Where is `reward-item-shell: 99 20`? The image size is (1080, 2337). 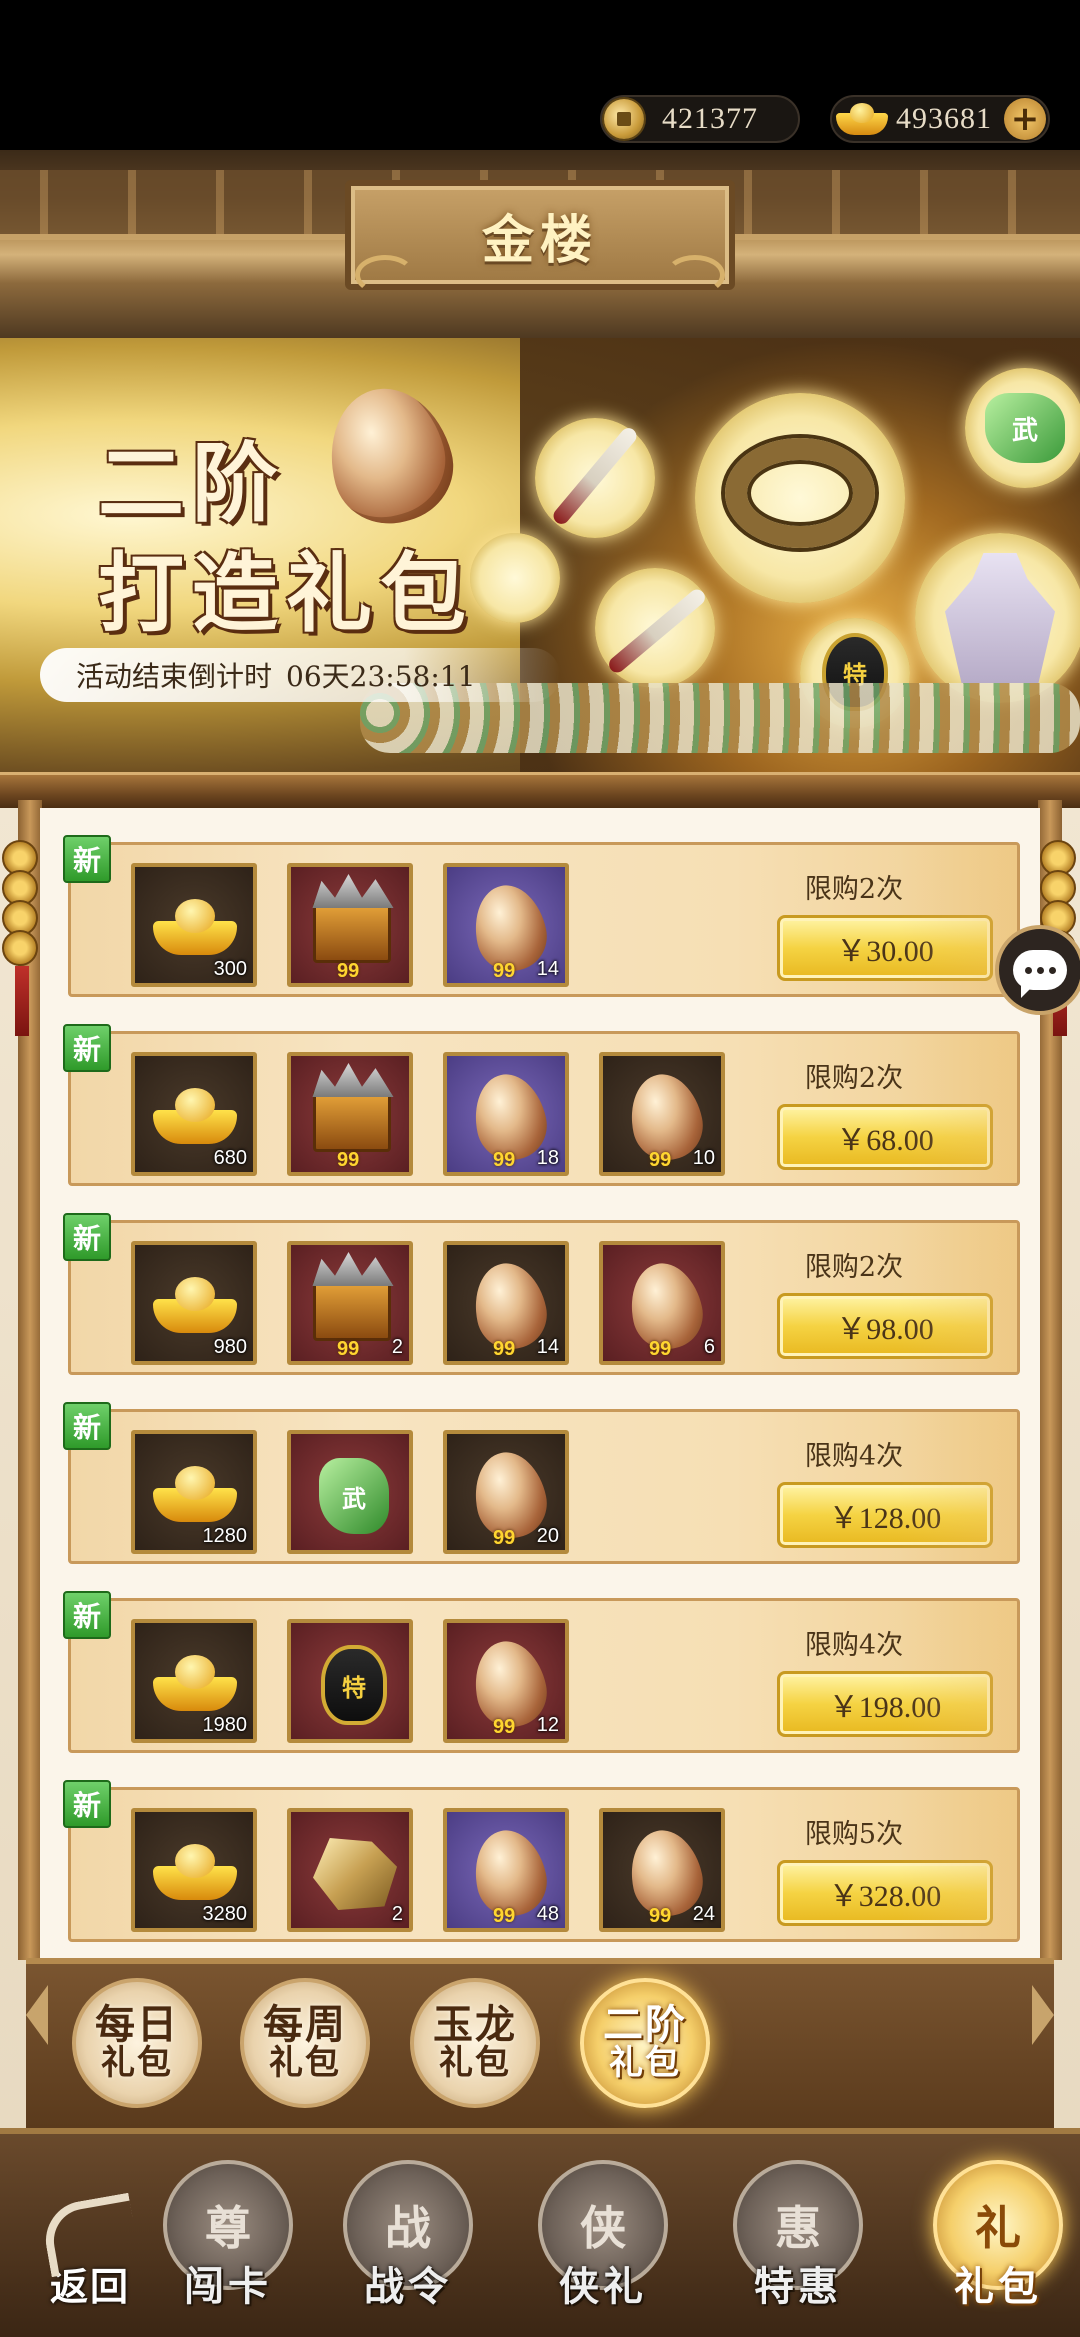 reward-item-shell: 99 20 is located at coordinates (506, 1492).